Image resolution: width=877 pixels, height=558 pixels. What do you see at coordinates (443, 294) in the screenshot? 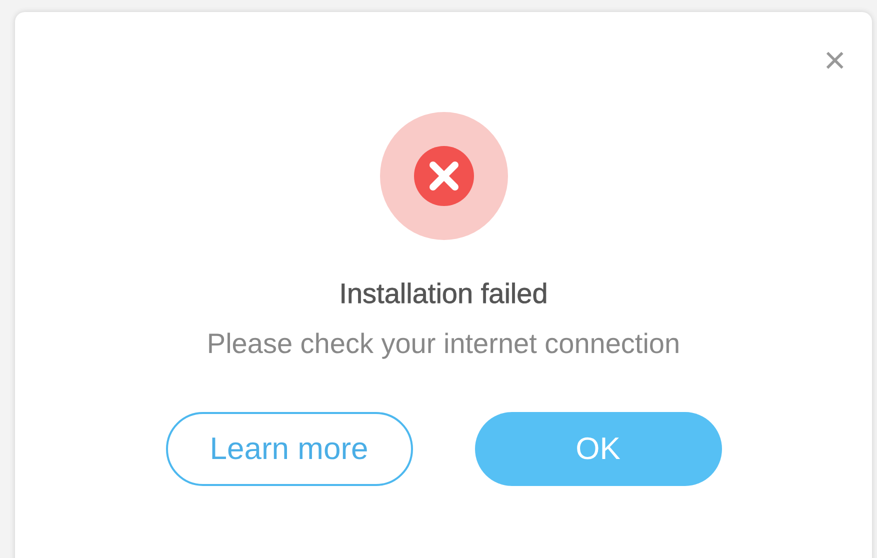
I see `dialog-title: Installation failed` at bounding box center [443, 294].